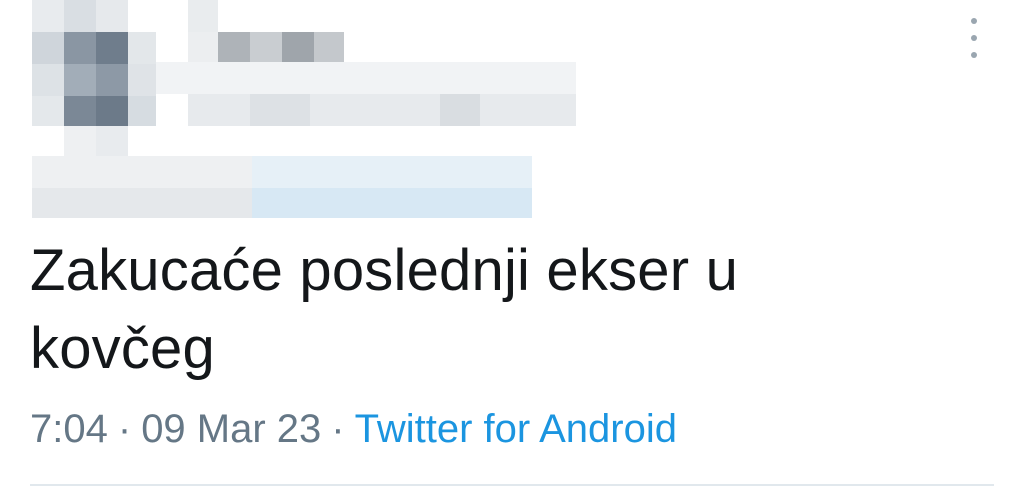  Describe the element at coordinates (231, 429) in the screenshot. I see `tweet-date: 09 Mar 23` at that location.